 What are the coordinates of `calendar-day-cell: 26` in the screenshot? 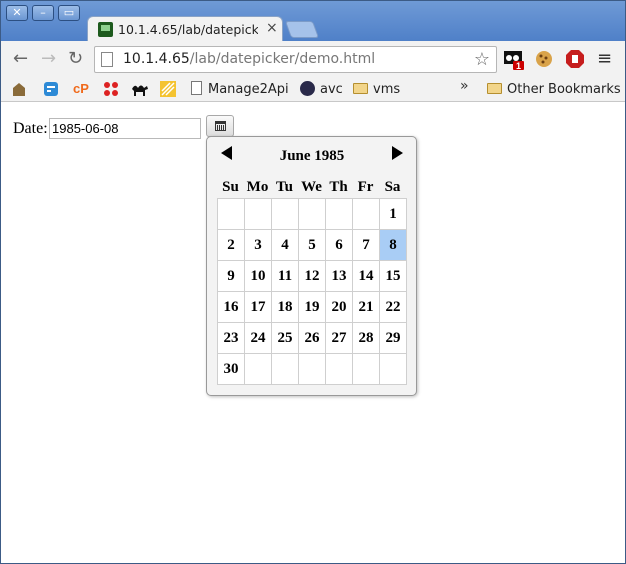 It's located at (312, 338).